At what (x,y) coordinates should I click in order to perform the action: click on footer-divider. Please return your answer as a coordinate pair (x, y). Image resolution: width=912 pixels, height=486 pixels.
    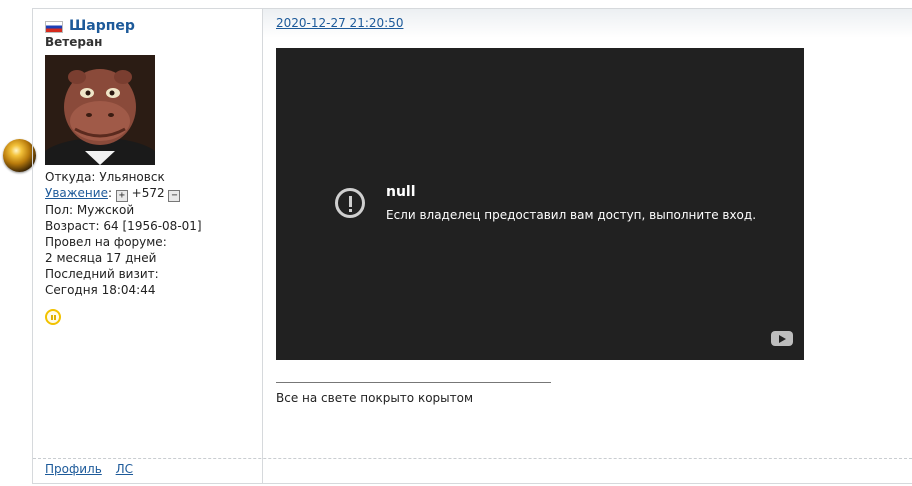
    Looking at the image, I should click on (472, 458).